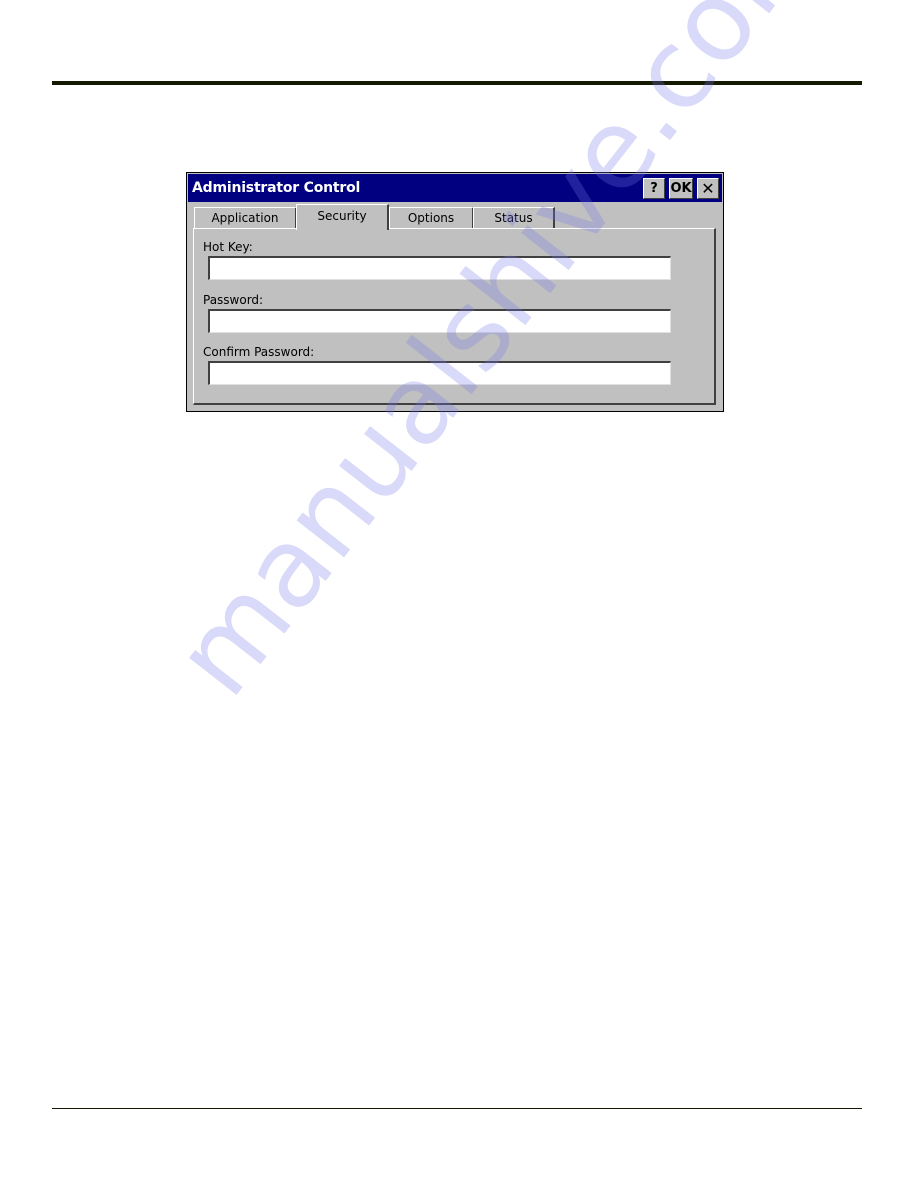 This screenshot has height=1188, width=918. I want to click on tab-label: Security, so click(342, 216).